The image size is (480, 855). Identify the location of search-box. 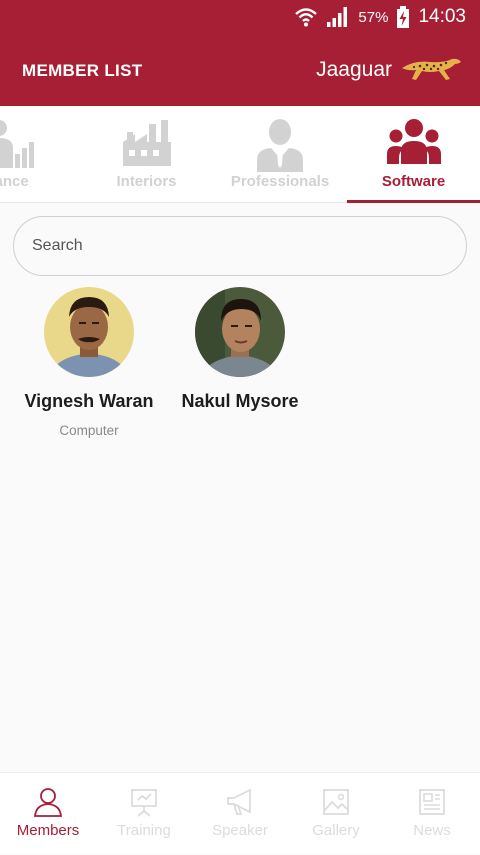
(240, 246).